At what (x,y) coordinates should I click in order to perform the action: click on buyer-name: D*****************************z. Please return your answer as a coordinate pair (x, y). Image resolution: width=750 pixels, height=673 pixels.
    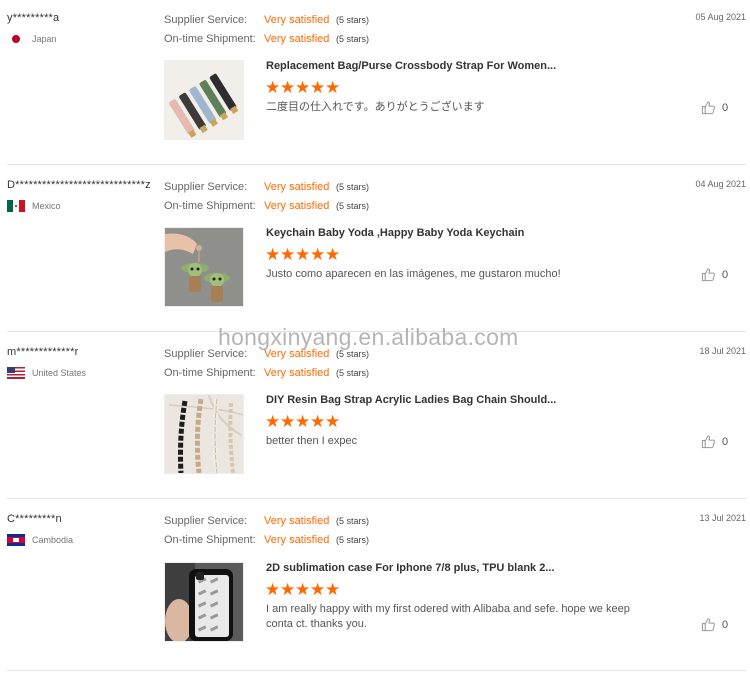
    Looking at the image, I should click on (79, 185).